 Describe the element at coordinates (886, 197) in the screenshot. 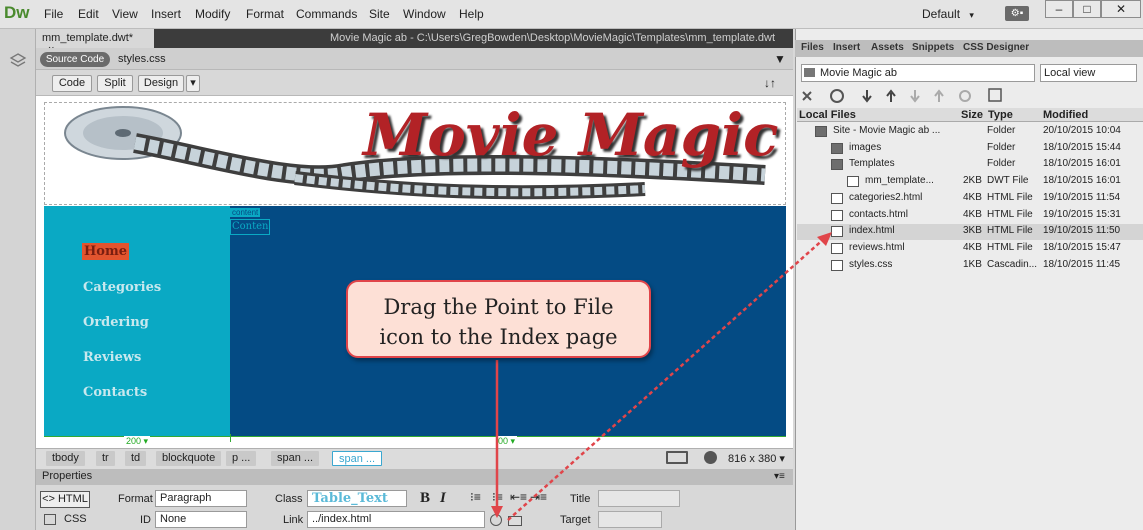

I see `file-name: categories2.html` at that location.